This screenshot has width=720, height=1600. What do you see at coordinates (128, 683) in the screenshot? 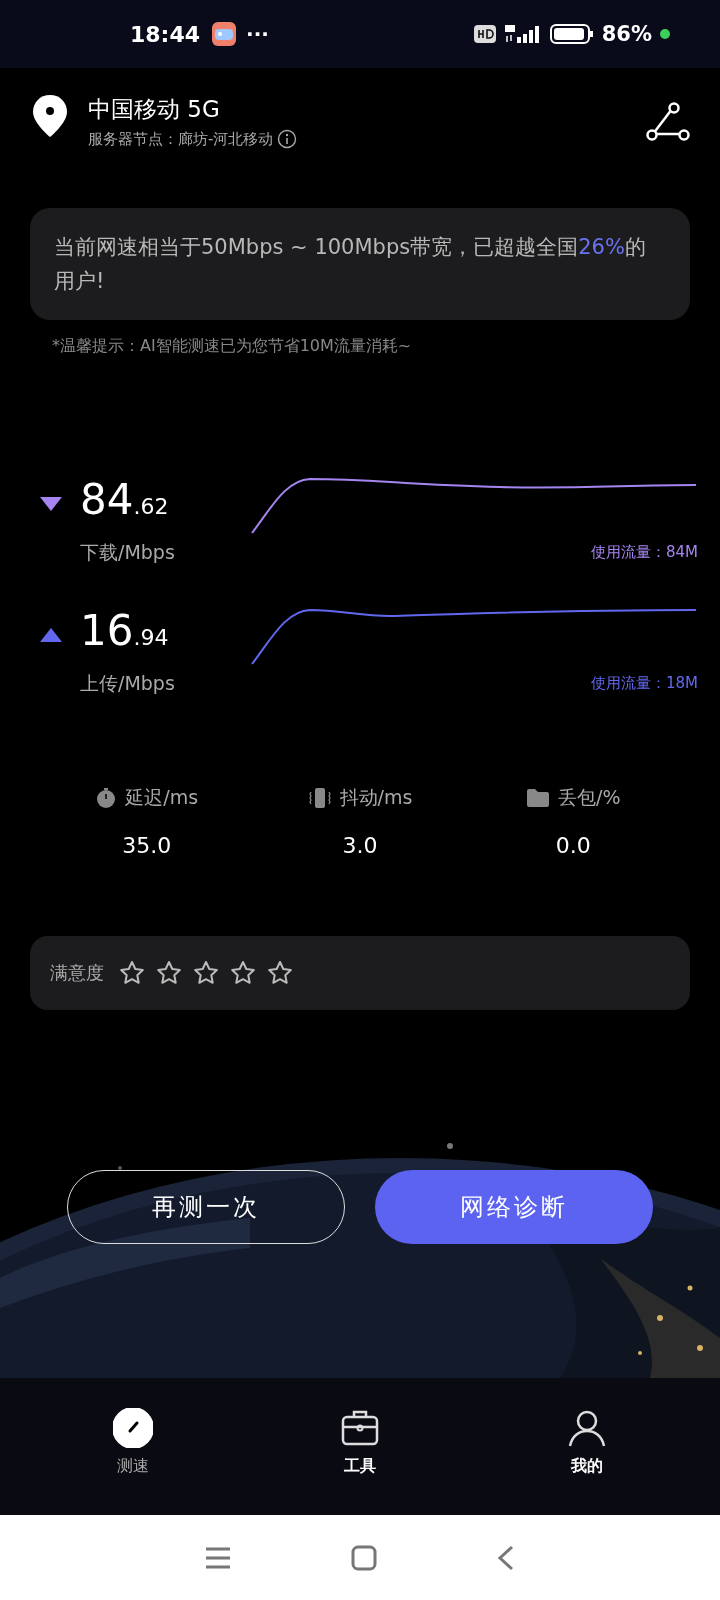
I see `speed-unit: 上传/Mbps` at bounding box center [128, 683].